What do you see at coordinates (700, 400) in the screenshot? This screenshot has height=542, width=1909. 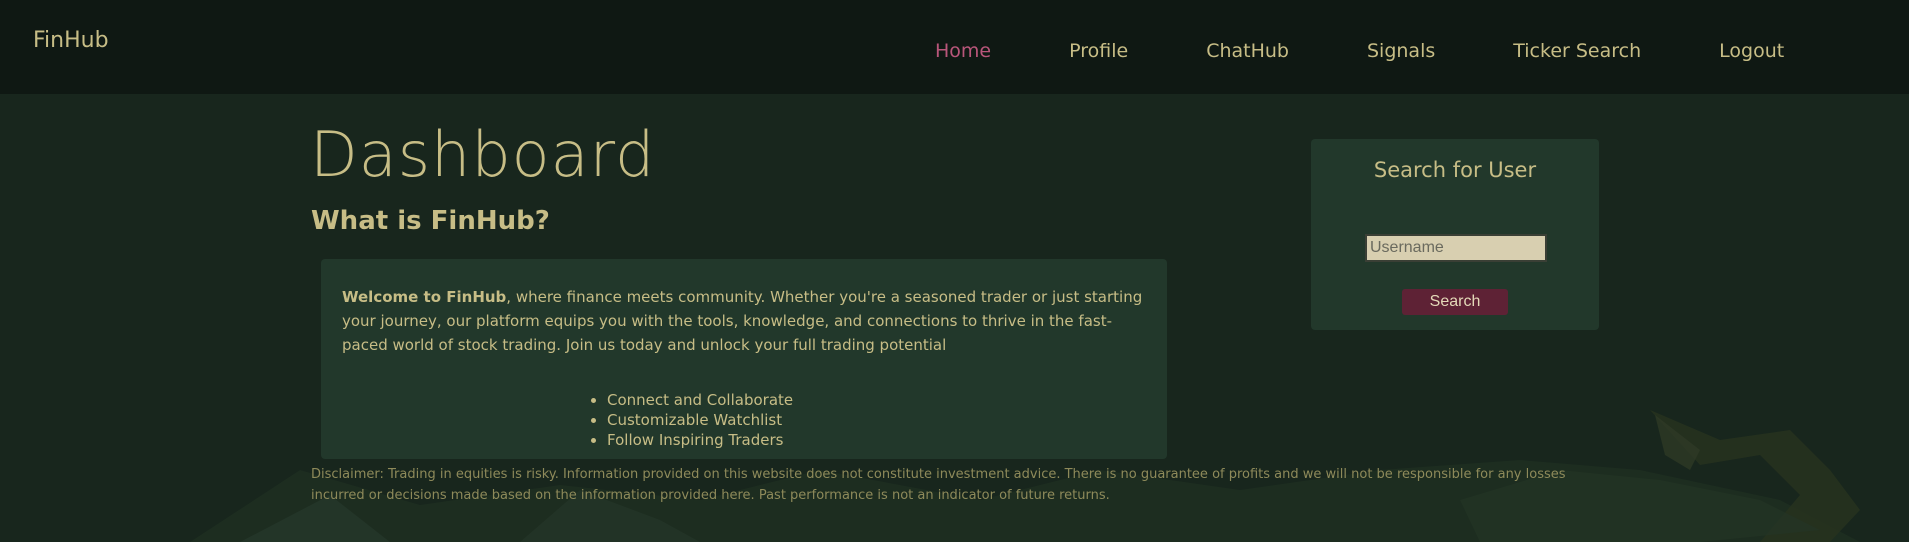 I see `feature-item: Connect and Collaborate` at bounding box center [700, 400].